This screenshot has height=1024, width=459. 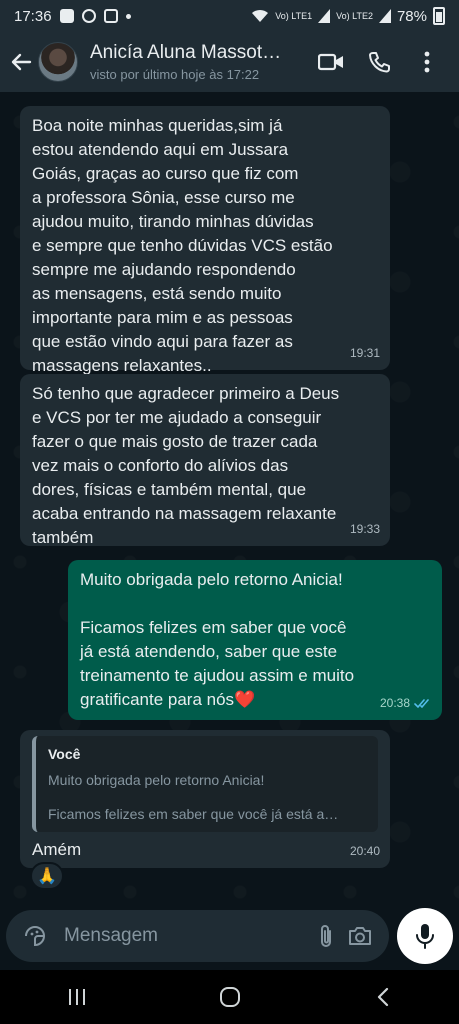 What do you see at coordinates (411, 16) in the screenshot?
I see `battery-percent: 78%` at bounding box center [411, 16].